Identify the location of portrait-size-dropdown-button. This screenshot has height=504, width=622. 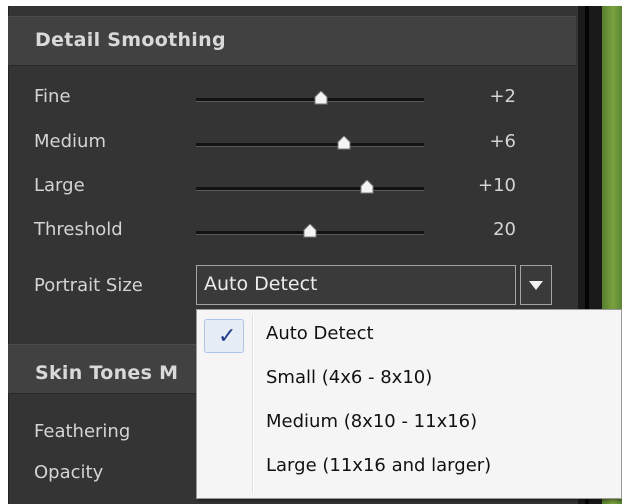
(536, 285).